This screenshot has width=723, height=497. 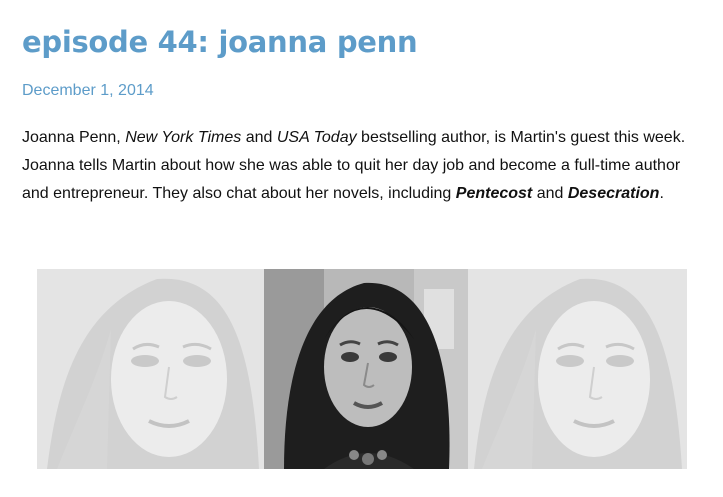 I want to click on body-text-1: Joanna Penn,, so click(x=74, y=137).